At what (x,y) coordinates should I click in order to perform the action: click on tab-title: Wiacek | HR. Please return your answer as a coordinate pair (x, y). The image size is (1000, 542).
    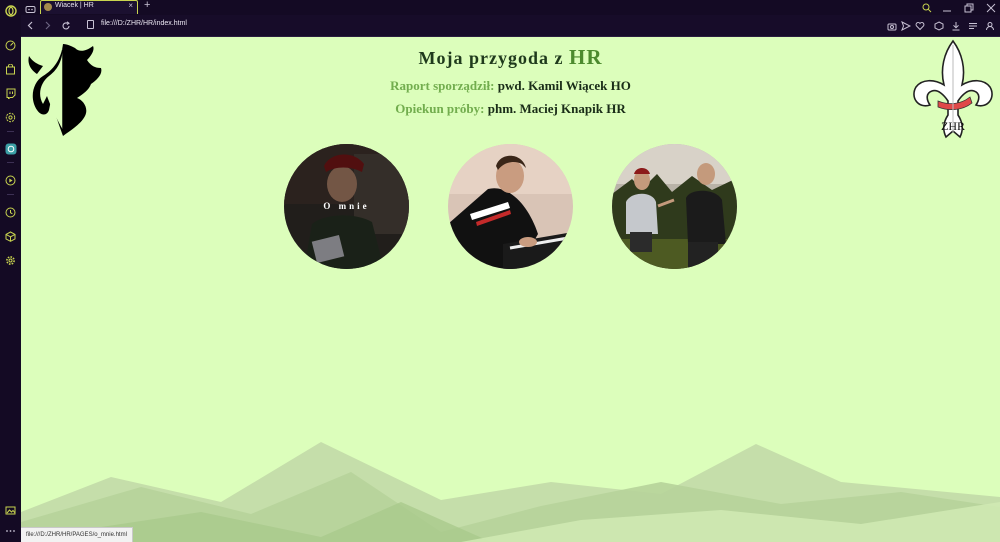
    Looking at the image, I should click on (74, 5).